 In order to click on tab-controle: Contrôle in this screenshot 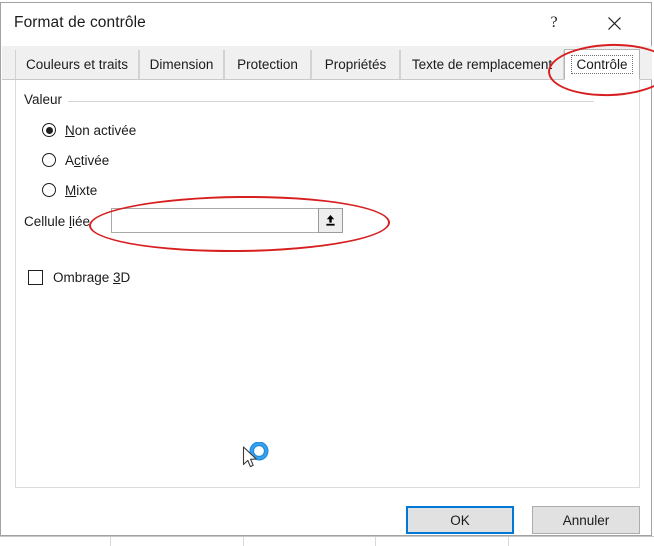, I will do `click(602, 64)`.